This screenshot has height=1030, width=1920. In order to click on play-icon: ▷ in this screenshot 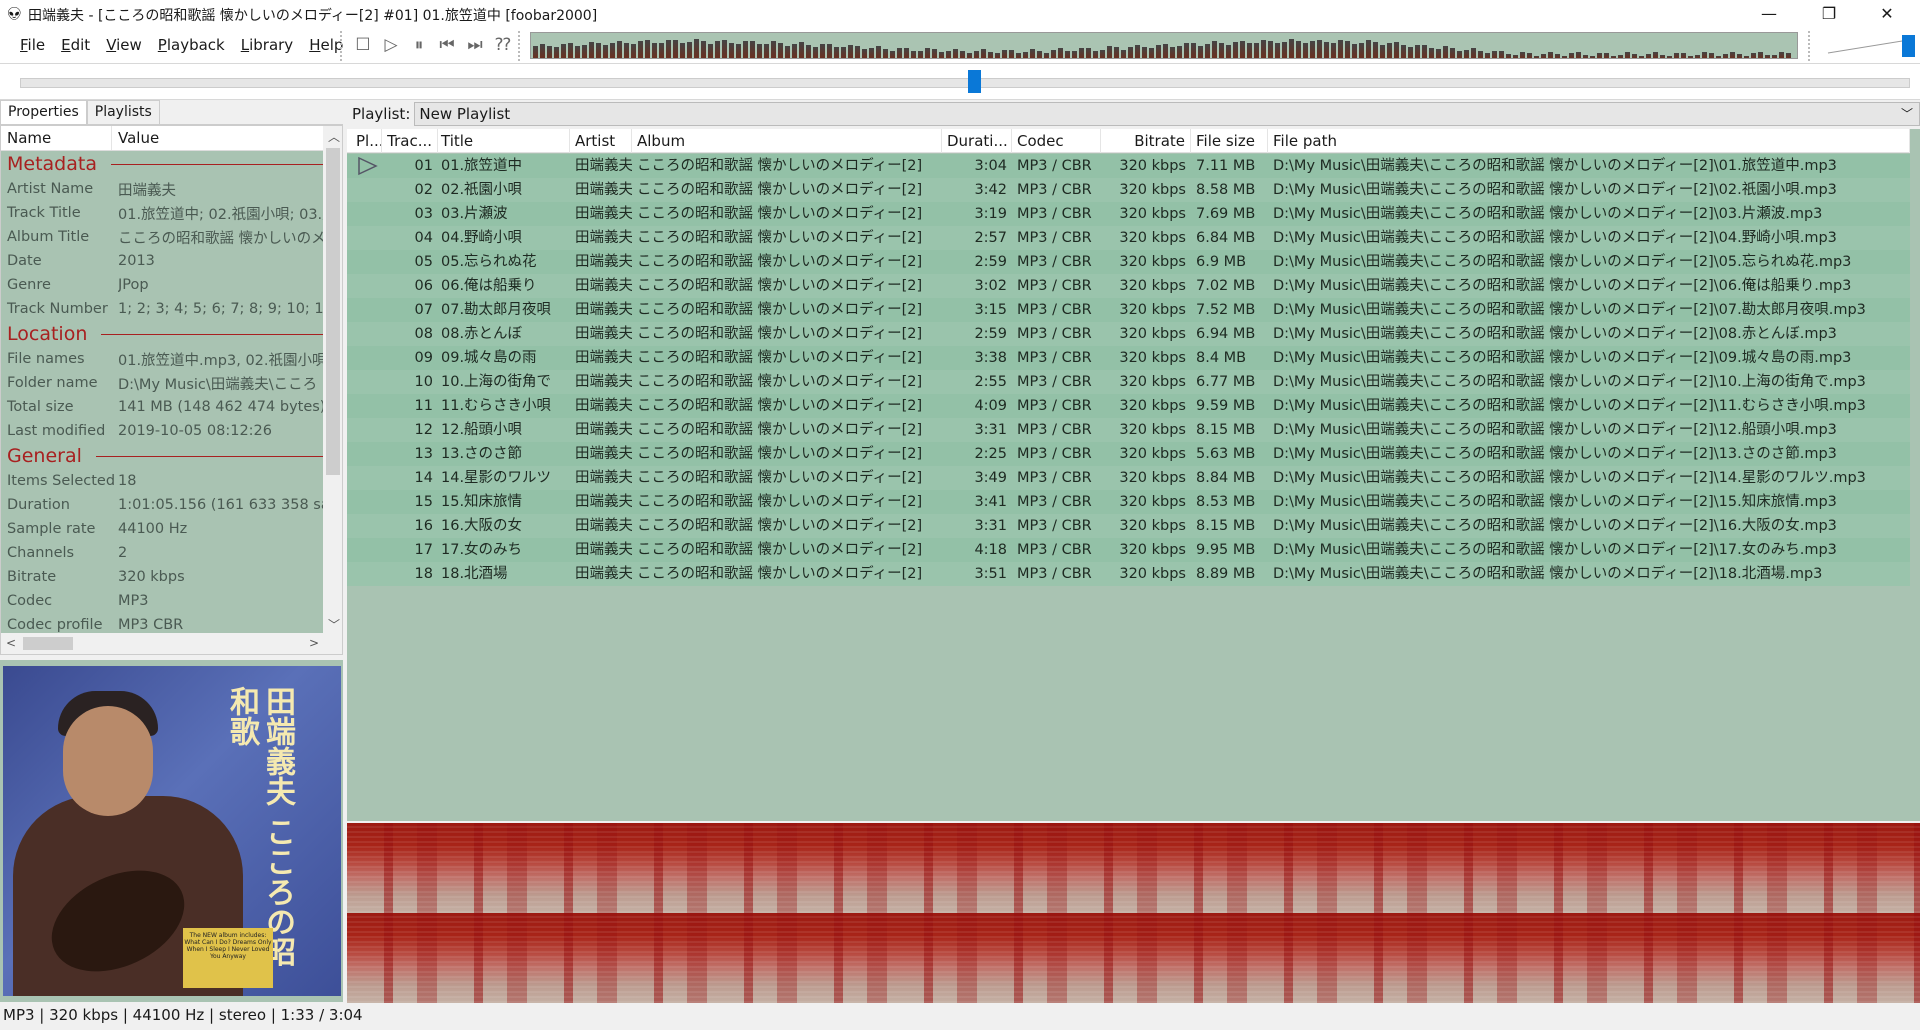, I will do `click(391, 45)`.